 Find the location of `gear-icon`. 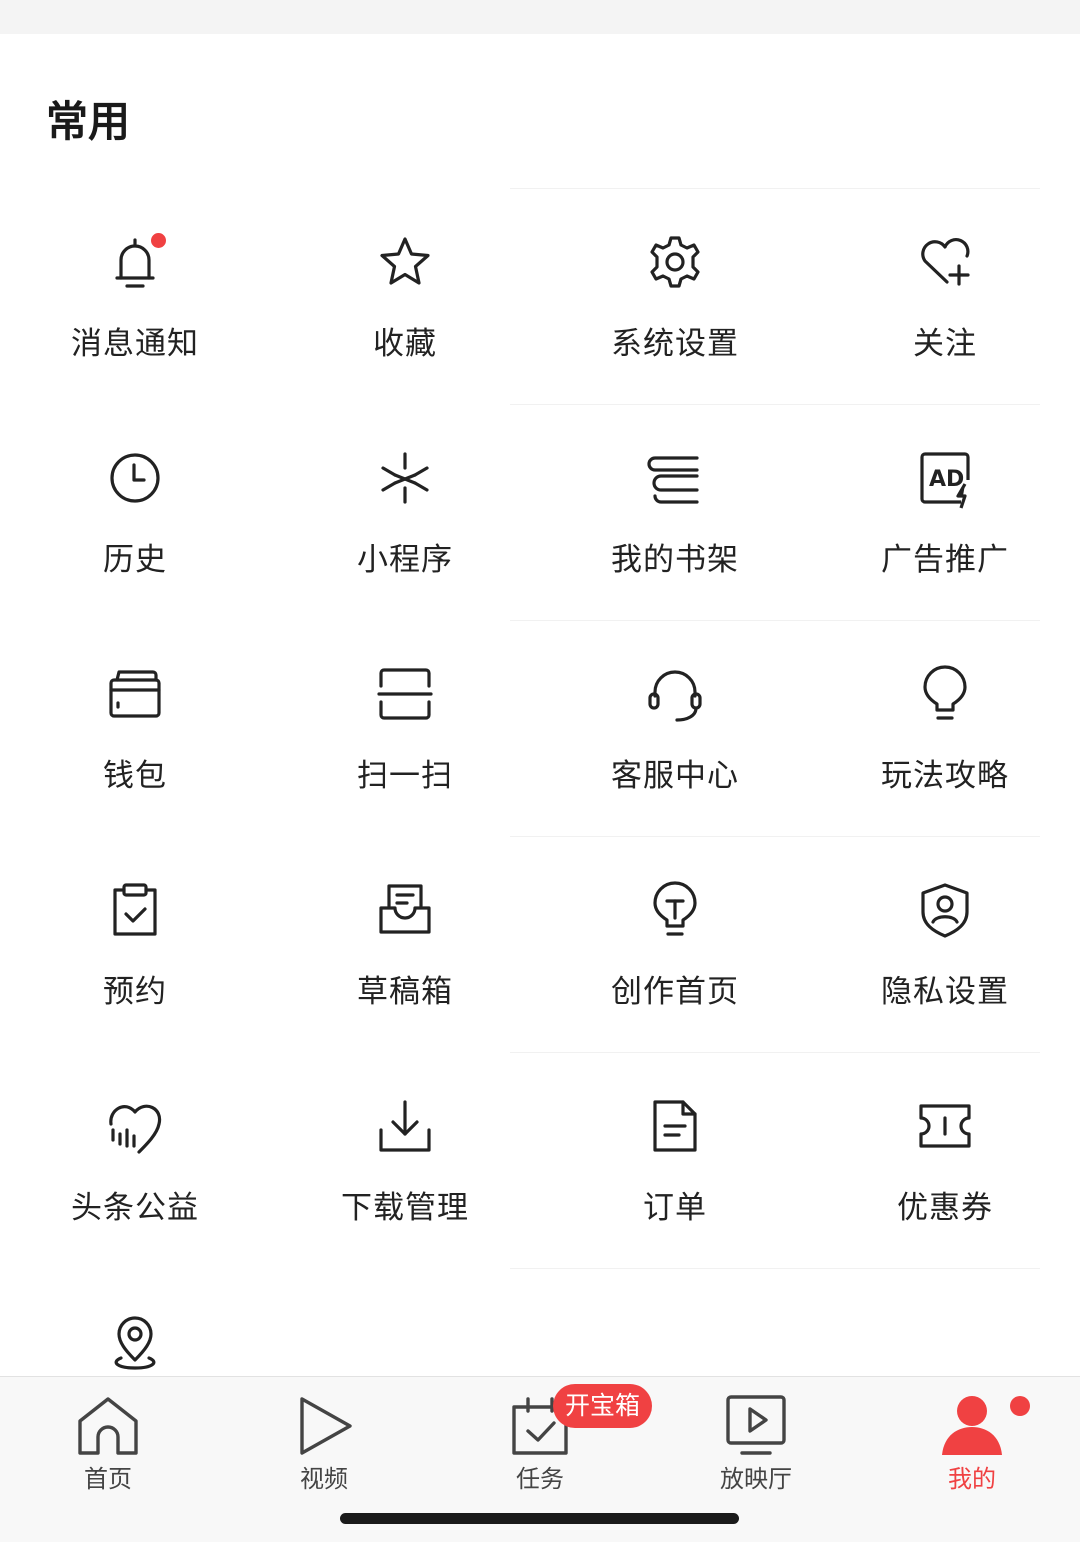

gear-icon is located at coordinates (675, 262).